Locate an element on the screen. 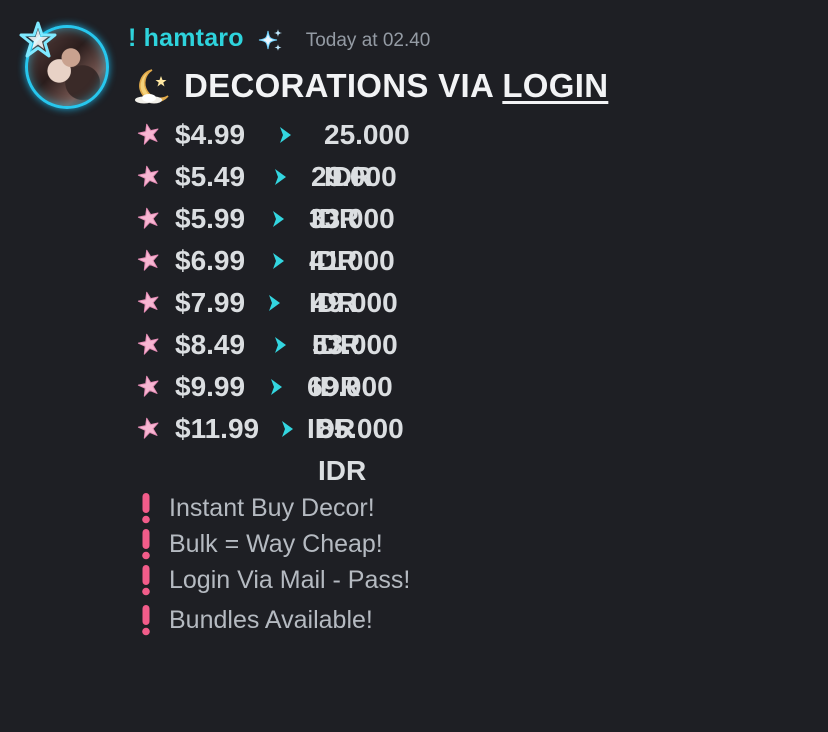  user-avatar is located at coordinates (64, 65).